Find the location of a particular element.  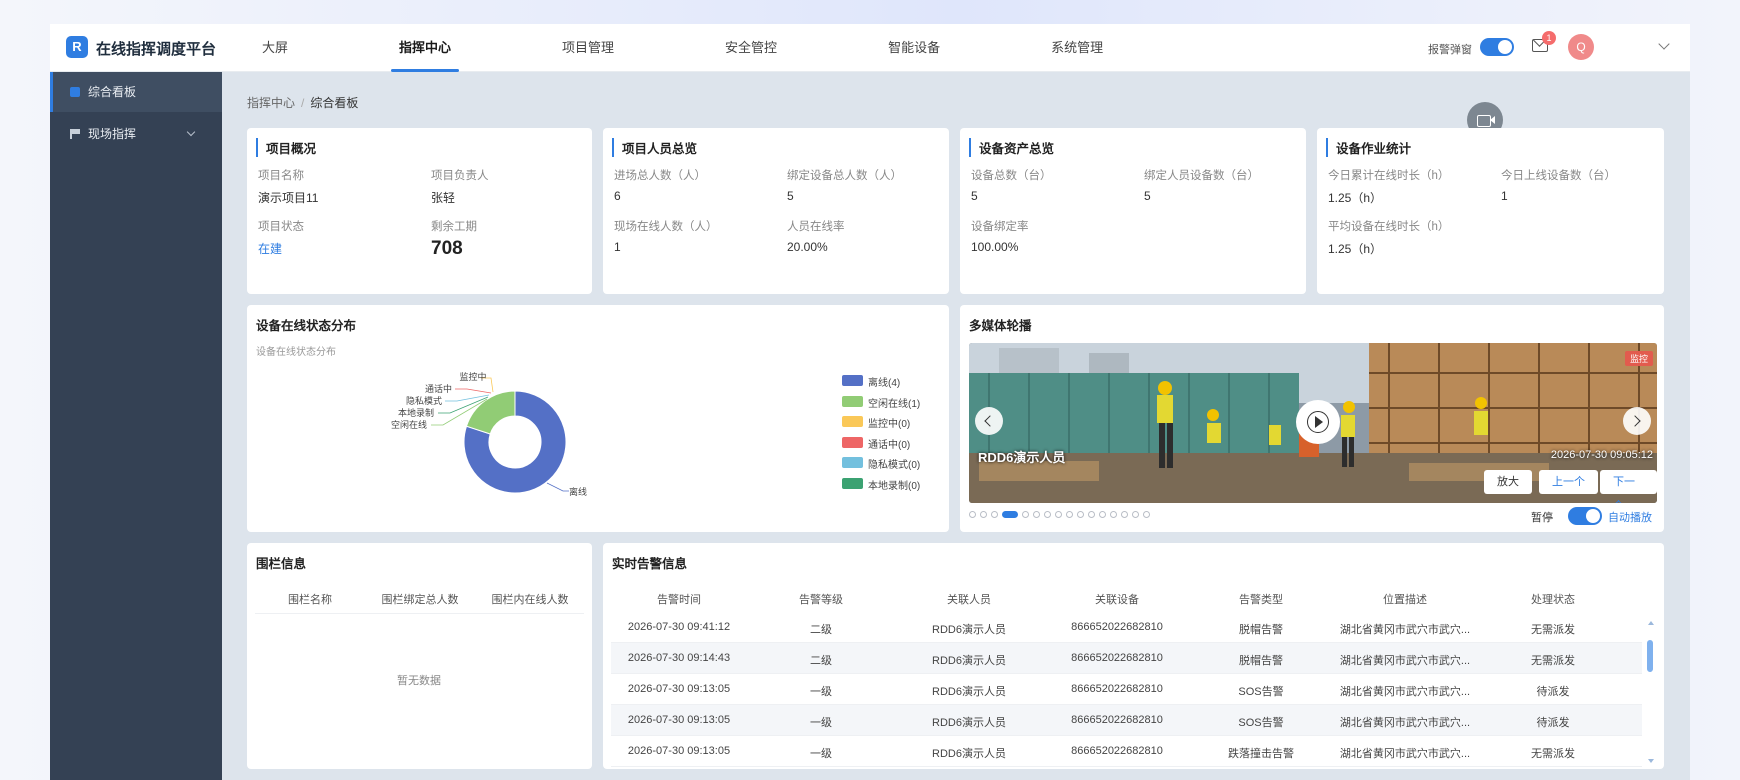

alerts-header-5: 位置描述 is located at coordinates (1405, 600).